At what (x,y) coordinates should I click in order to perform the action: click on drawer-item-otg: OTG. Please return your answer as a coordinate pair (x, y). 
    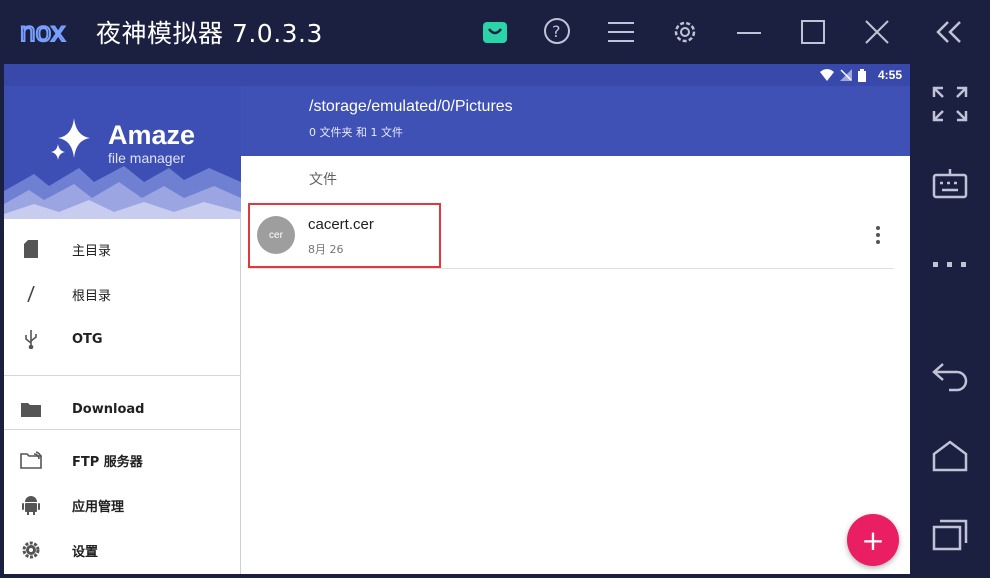
    Looking at the image, I should click on (122, 339).